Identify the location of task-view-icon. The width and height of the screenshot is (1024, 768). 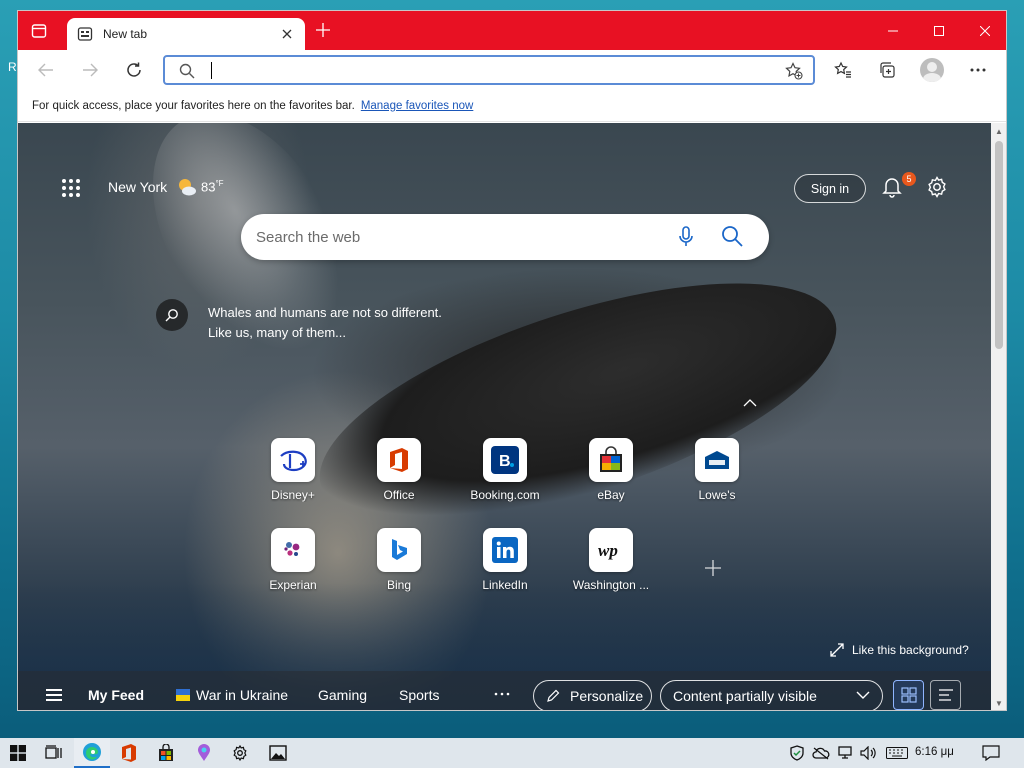
(53, 752).